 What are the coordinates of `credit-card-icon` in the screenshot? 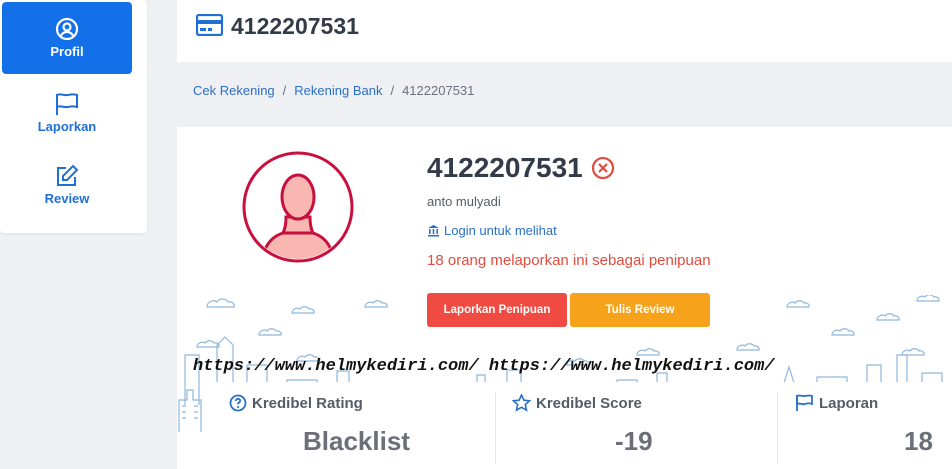 It's located at (209, 25).